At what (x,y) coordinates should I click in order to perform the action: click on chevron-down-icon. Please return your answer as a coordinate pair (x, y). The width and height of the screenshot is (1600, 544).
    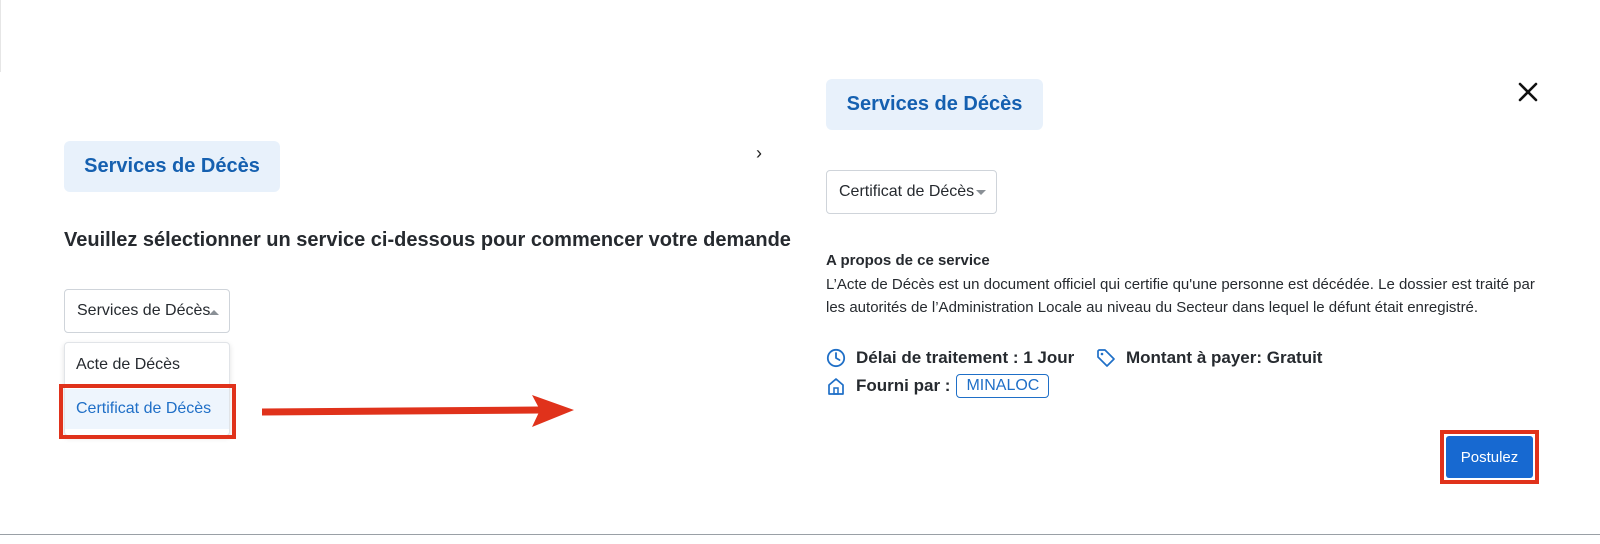
    Looking at the image, I should click on (981, 192).